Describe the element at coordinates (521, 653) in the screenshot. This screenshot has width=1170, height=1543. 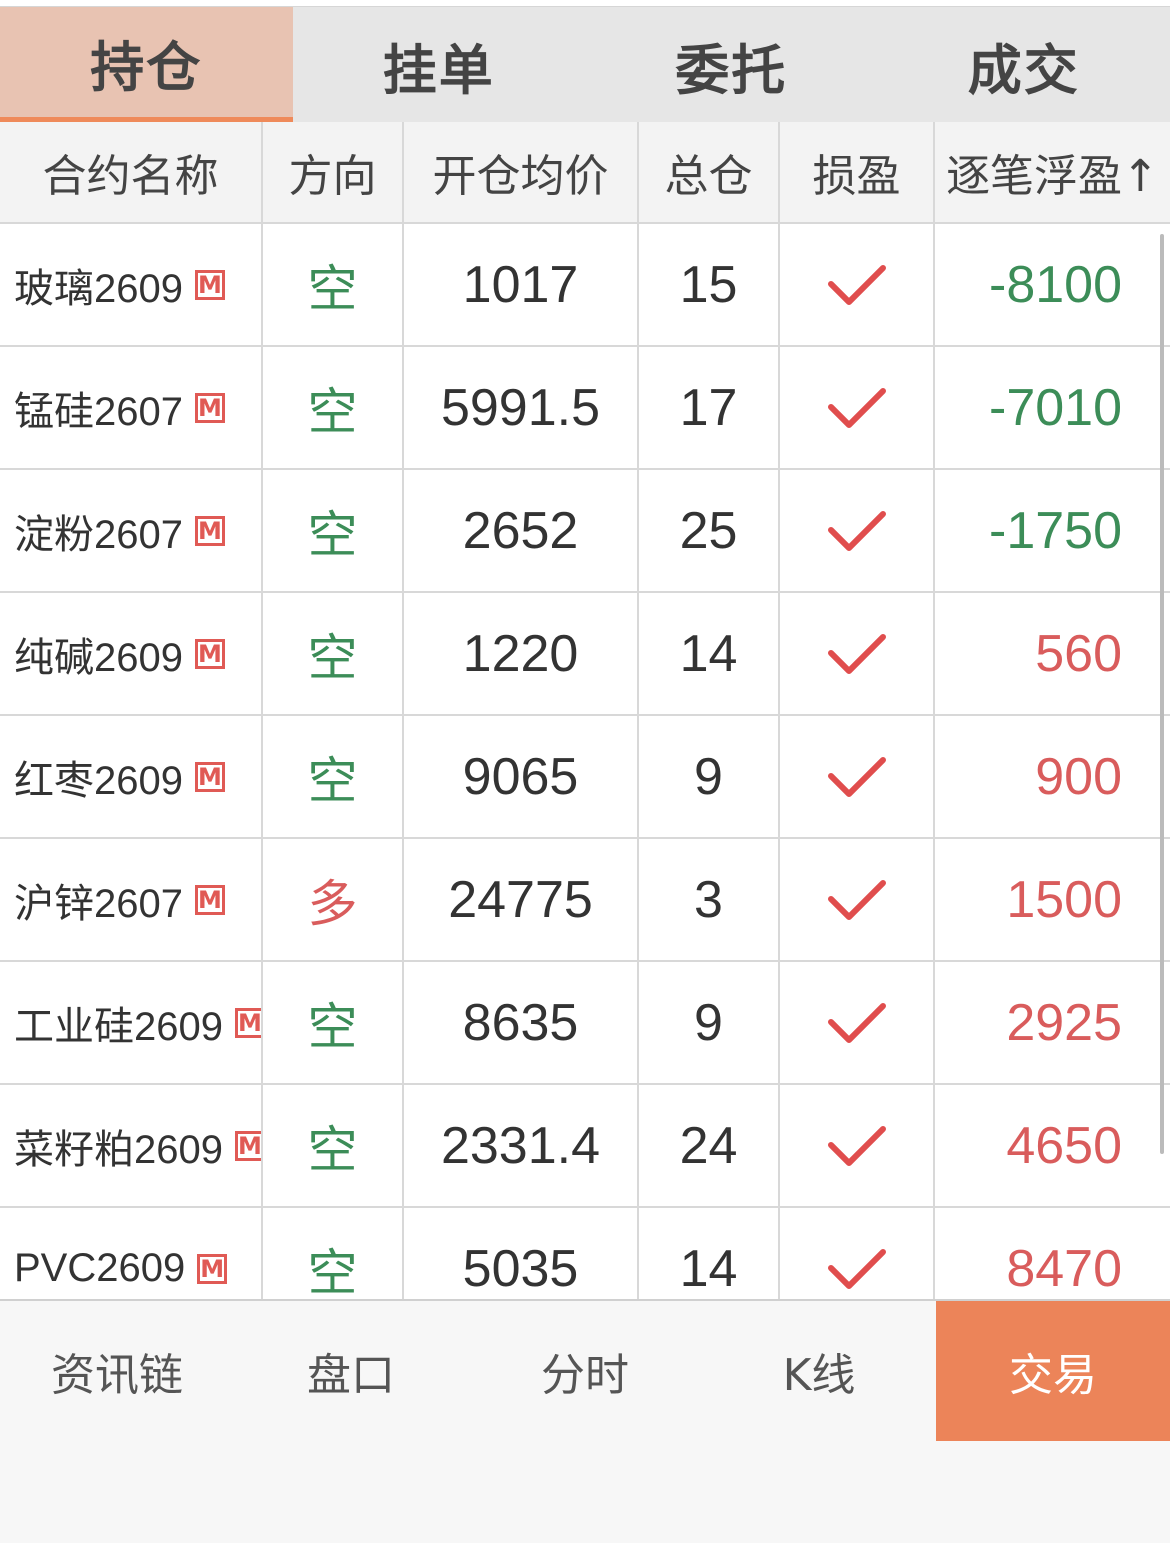
I see `avg-price-cell: 1220` at that location.